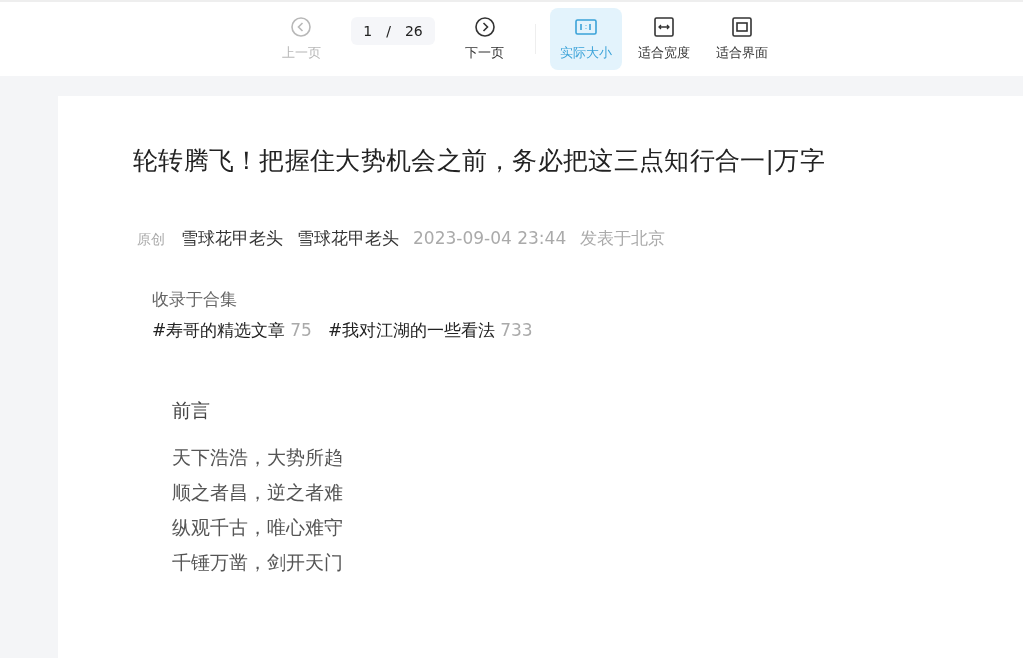 This screenshot has width=1023, height=658. I want to click on body-text-line: 天下浩浩，大势所趋, so click(258, 457).